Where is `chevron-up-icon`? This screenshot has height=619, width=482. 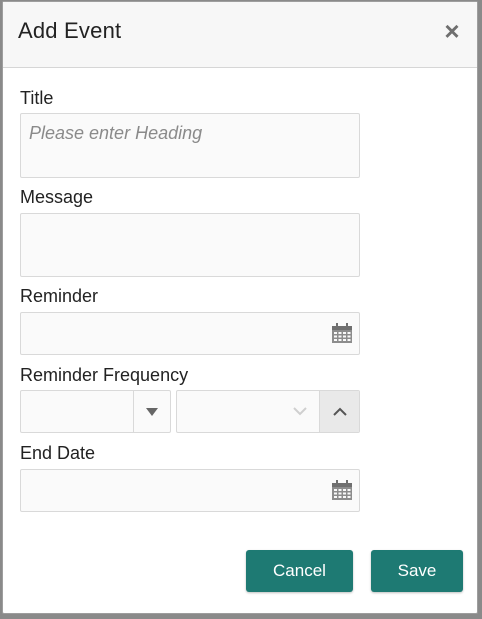 chevron-up-icon is located at coordinates (339, 411).